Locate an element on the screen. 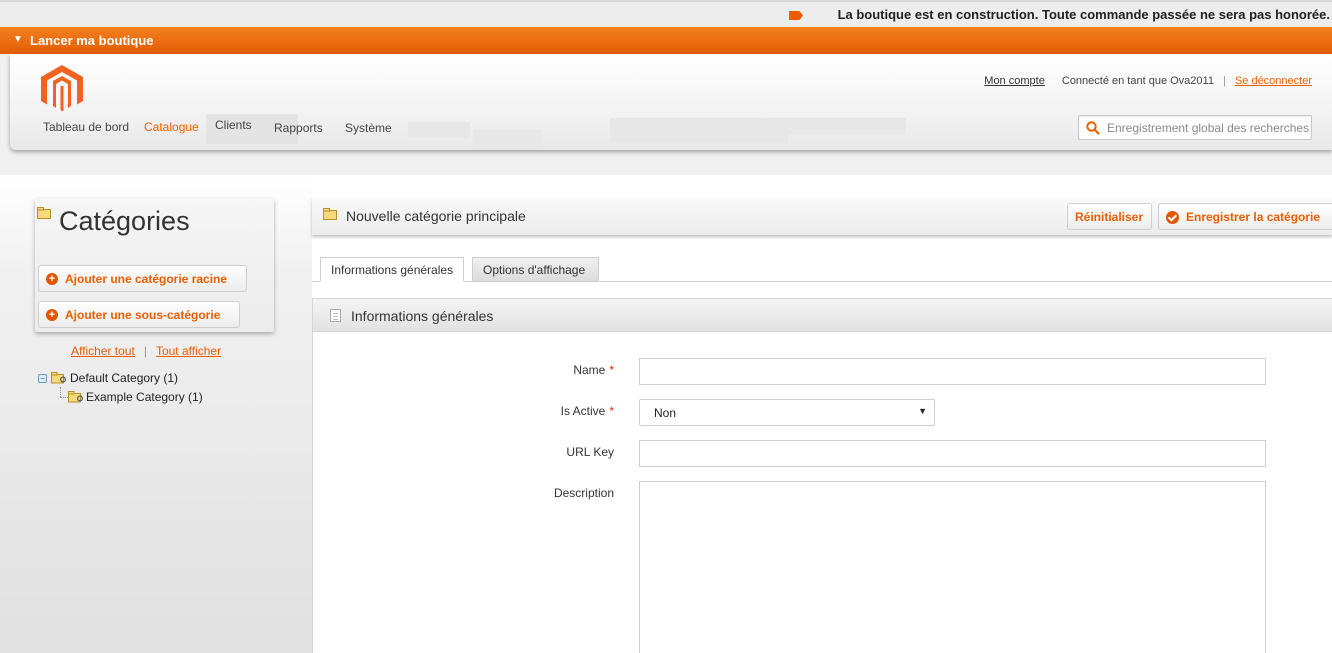 This screenshot has height=653, width=1332. tree-node-default-category: Default Category (1) is located at coordinates (124, 378).